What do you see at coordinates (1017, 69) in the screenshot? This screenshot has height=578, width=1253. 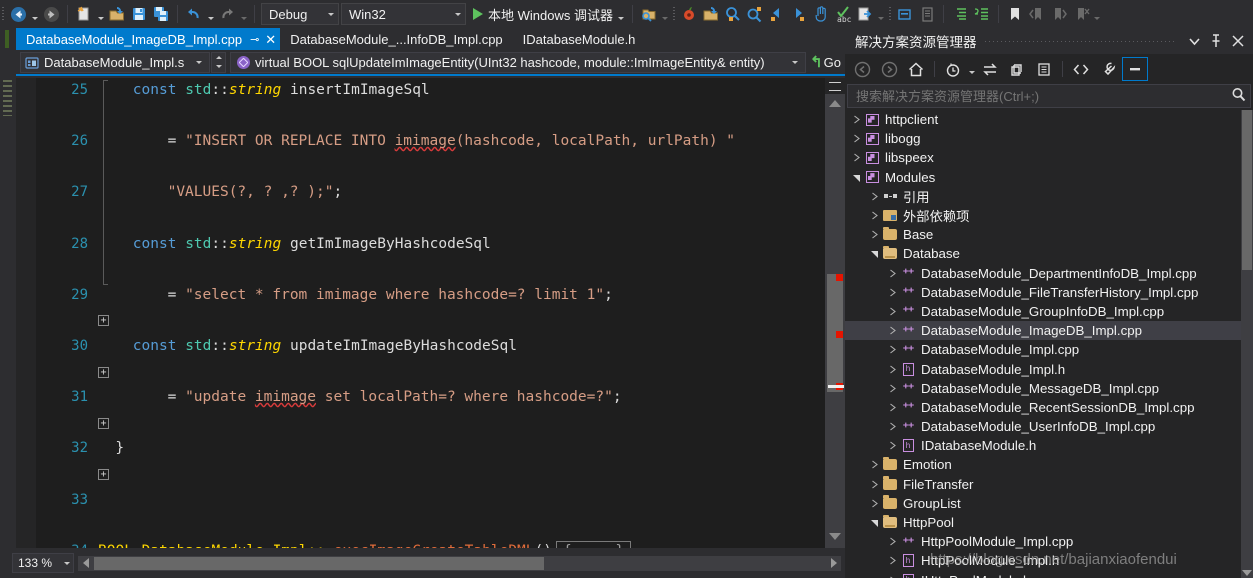 I see `refresh-icon` at bounding box center [1017, 69].